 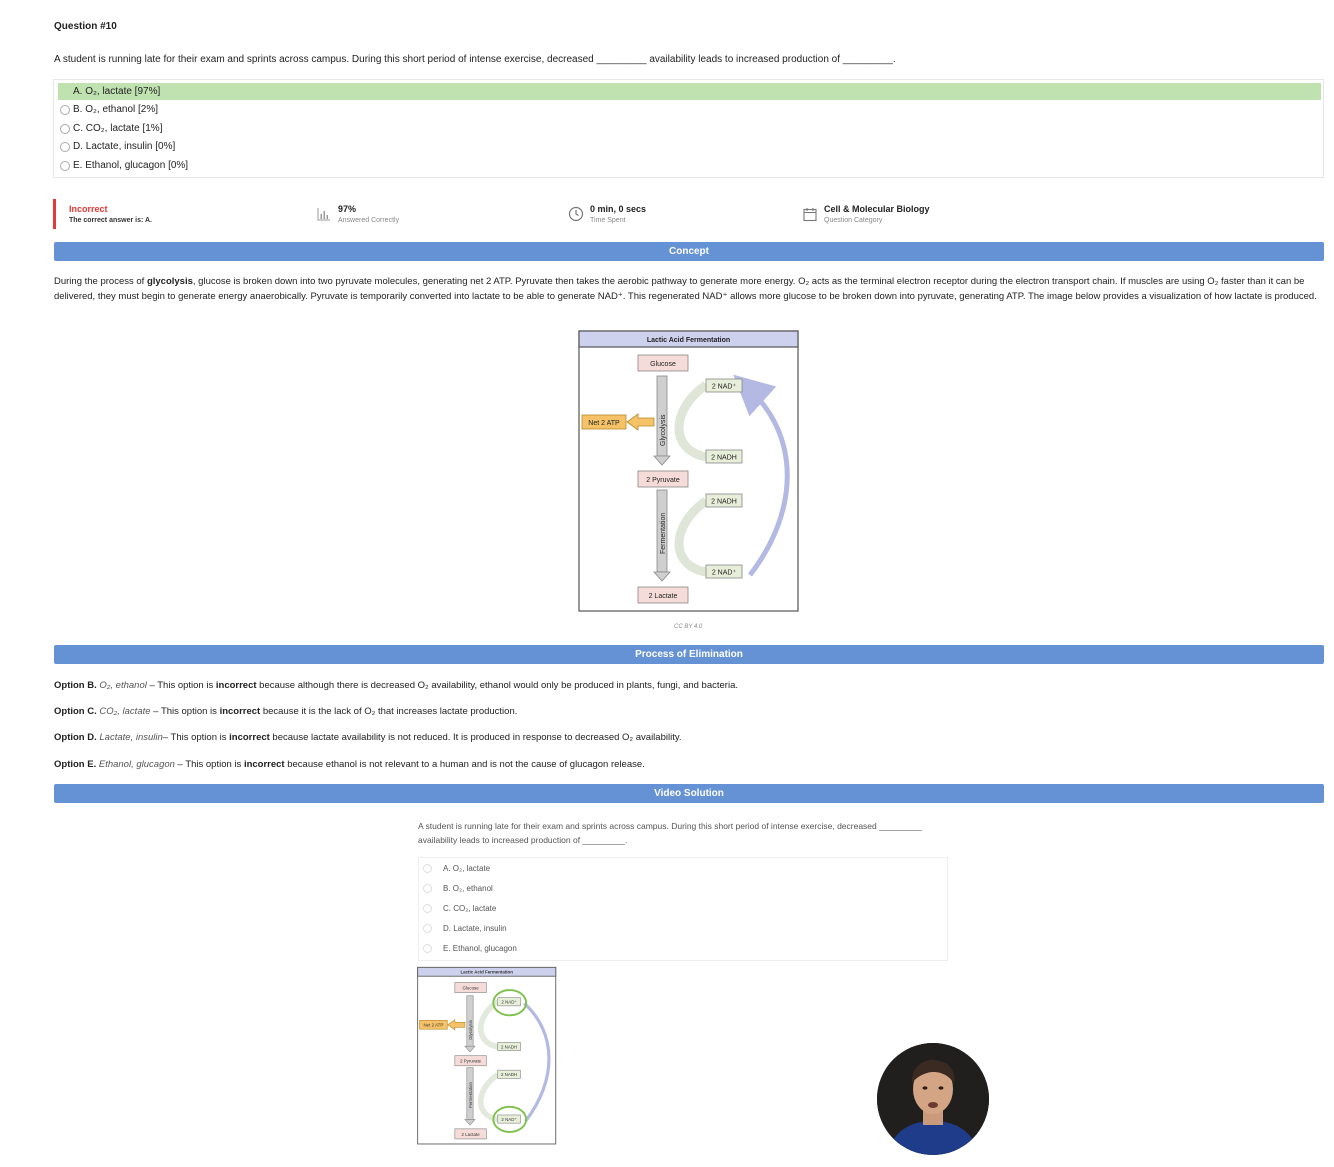 I want to click on video-fermentation-label: Fermentation, so click(x=470, y=1095).